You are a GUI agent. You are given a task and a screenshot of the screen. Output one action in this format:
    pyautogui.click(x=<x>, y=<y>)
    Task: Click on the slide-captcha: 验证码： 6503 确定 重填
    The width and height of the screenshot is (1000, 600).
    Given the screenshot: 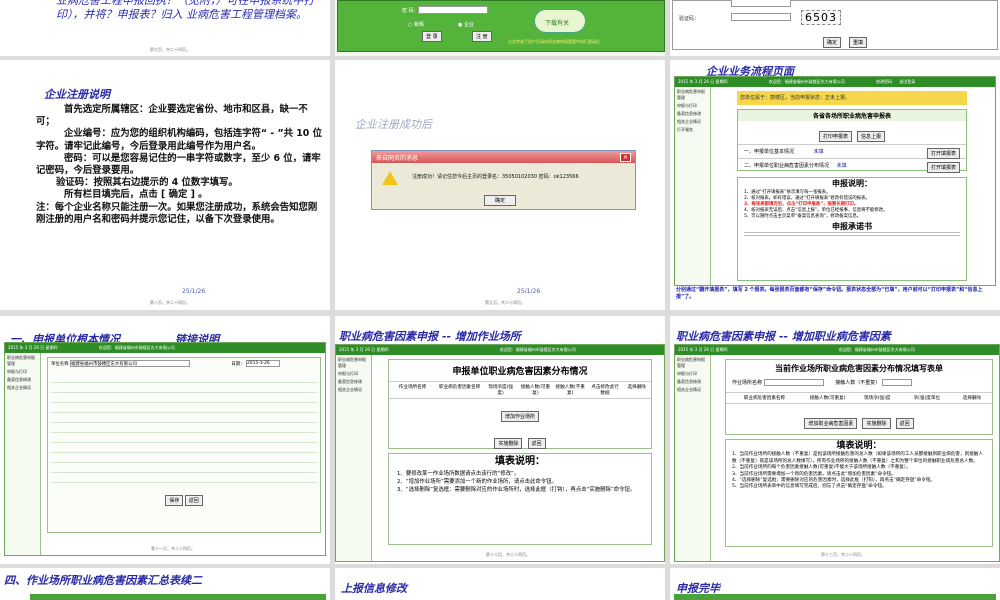 What is the action you would take?
    pyautogui.click(x=835, y=28)
    